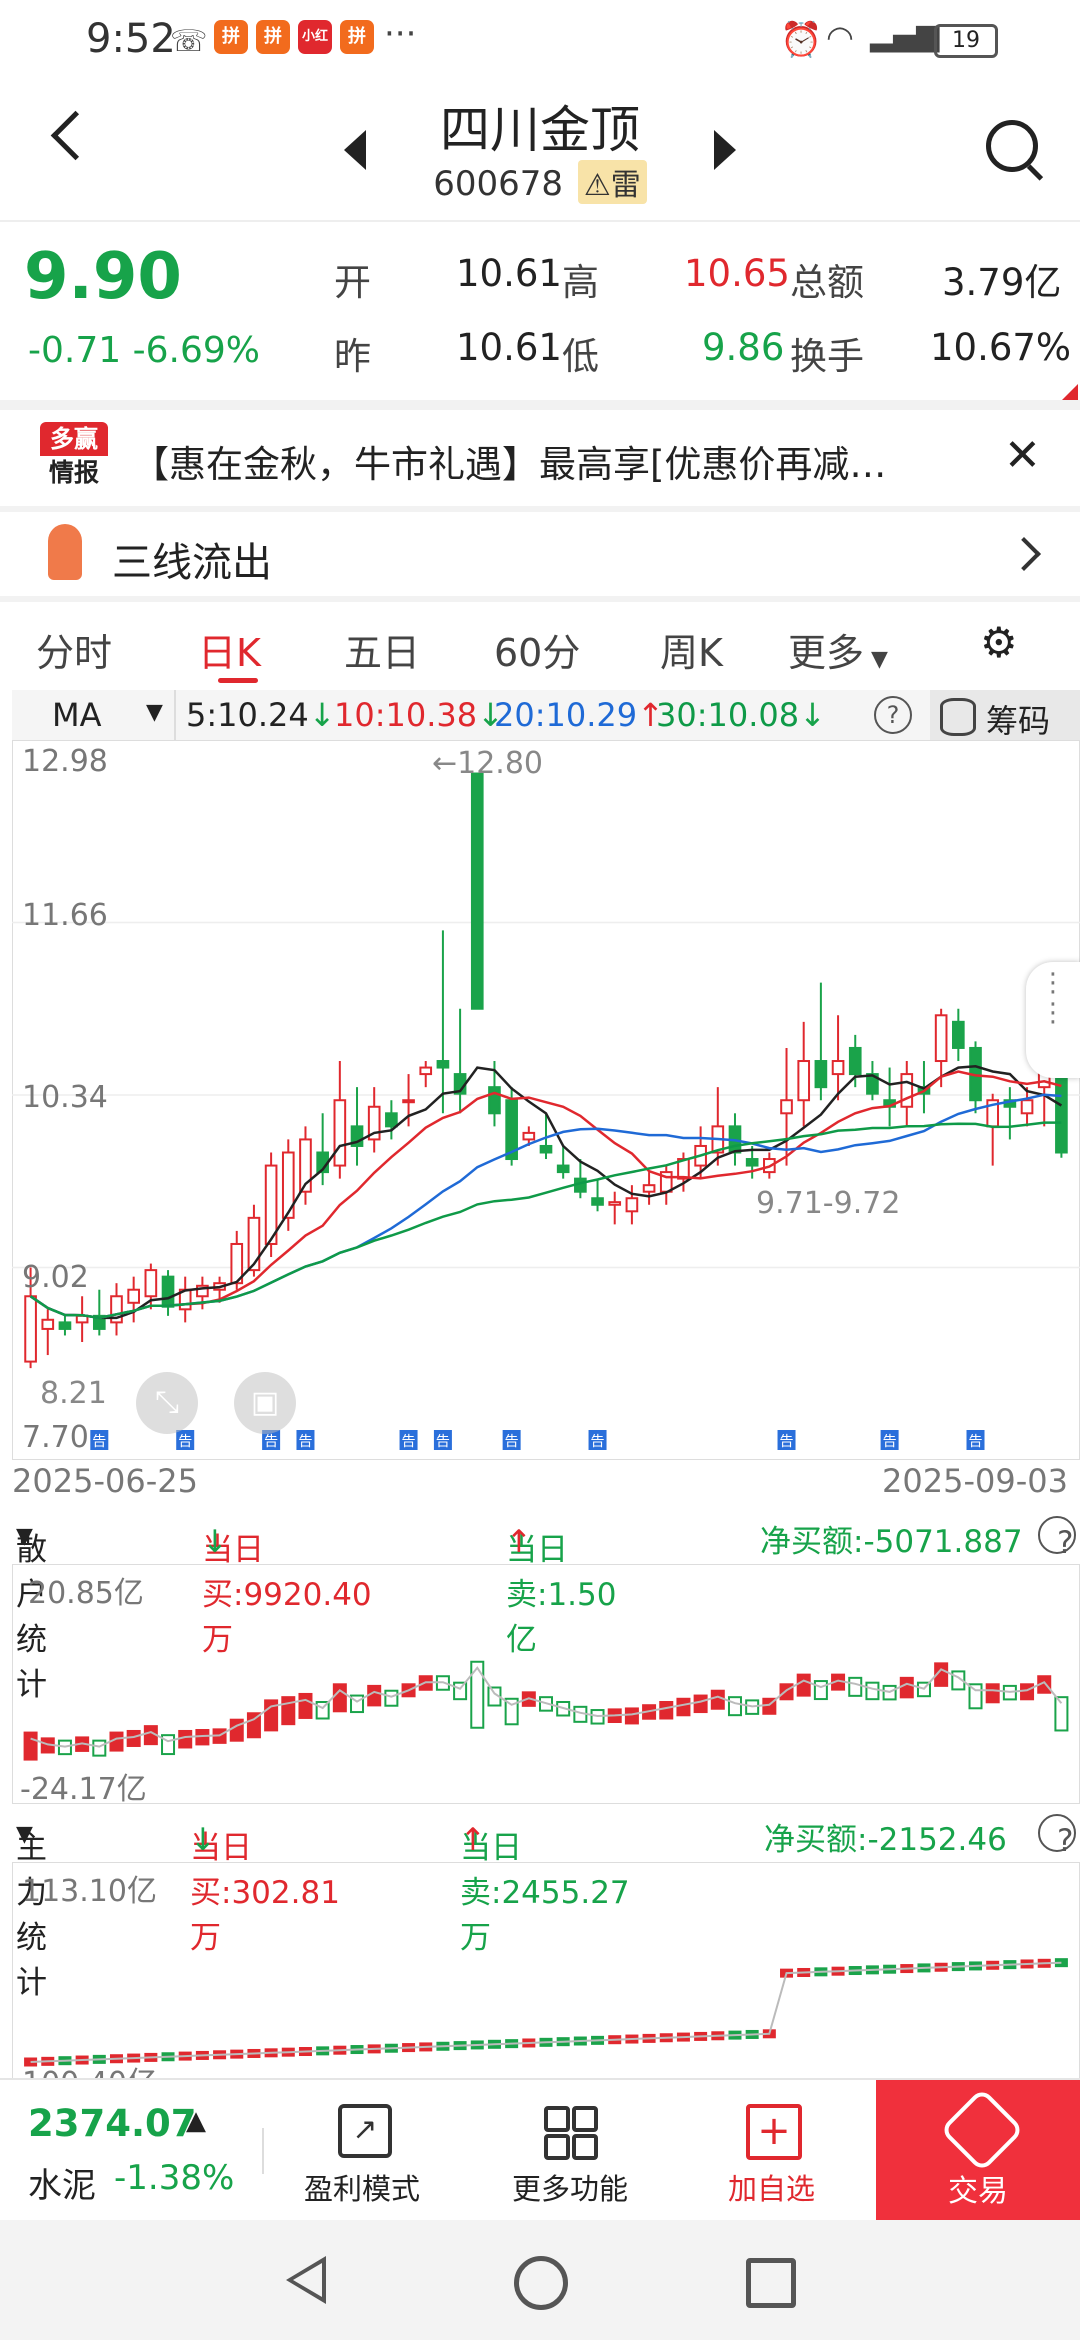 The image size is (1080, 2340). Describe the element at coordinates (364, 2151) in the screenshot. I see `profit-mode-button: ↗ 盈利模式` at that location.